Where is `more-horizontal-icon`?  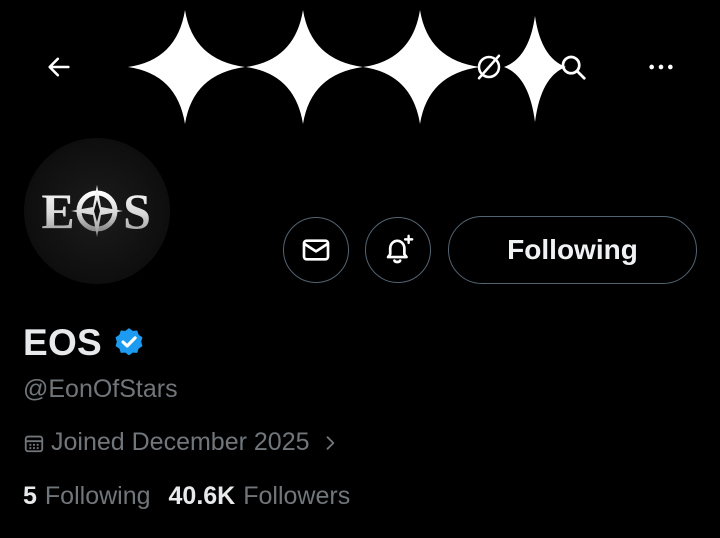
more-horizontal-icon is located at coordinates (661, 67).